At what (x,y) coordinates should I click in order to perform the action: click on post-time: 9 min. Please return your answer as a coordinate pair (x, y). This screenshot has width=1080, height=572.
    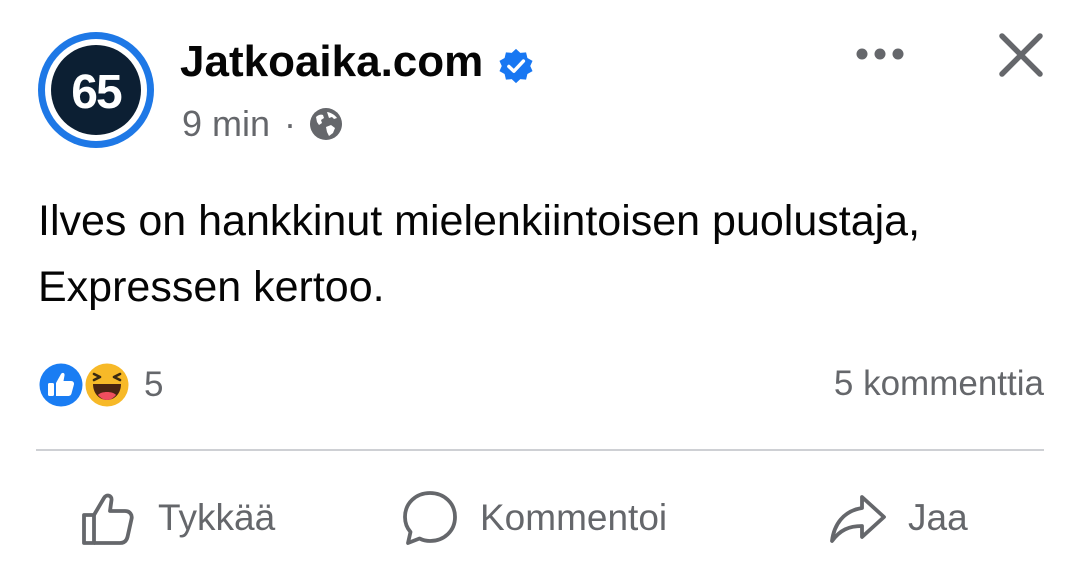
    Looking at the image, I should click on (226, 124).